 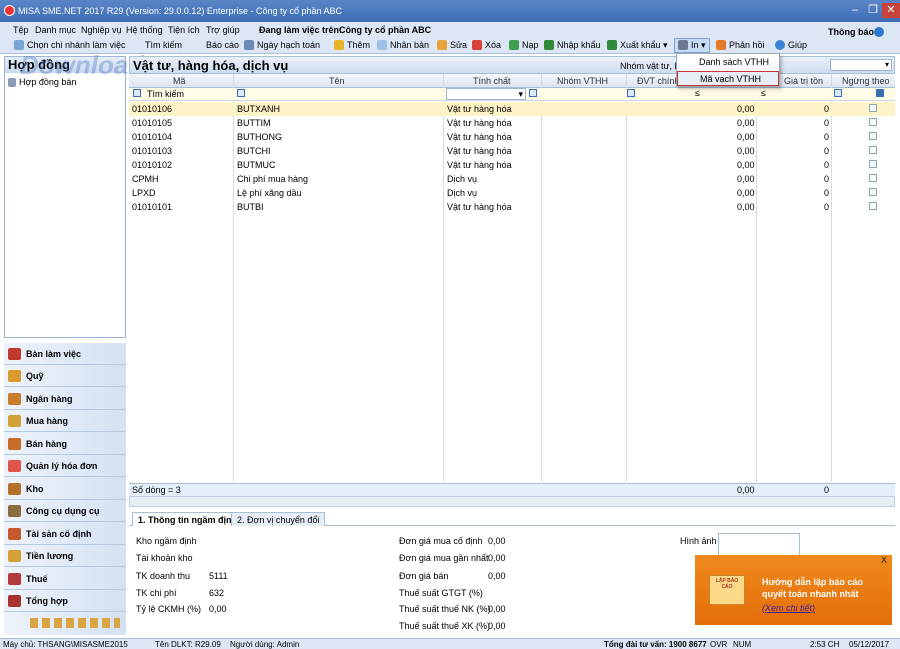 I want to click on nav-invoices: Quản lý hóa đơn, so click(x=65, y=466).